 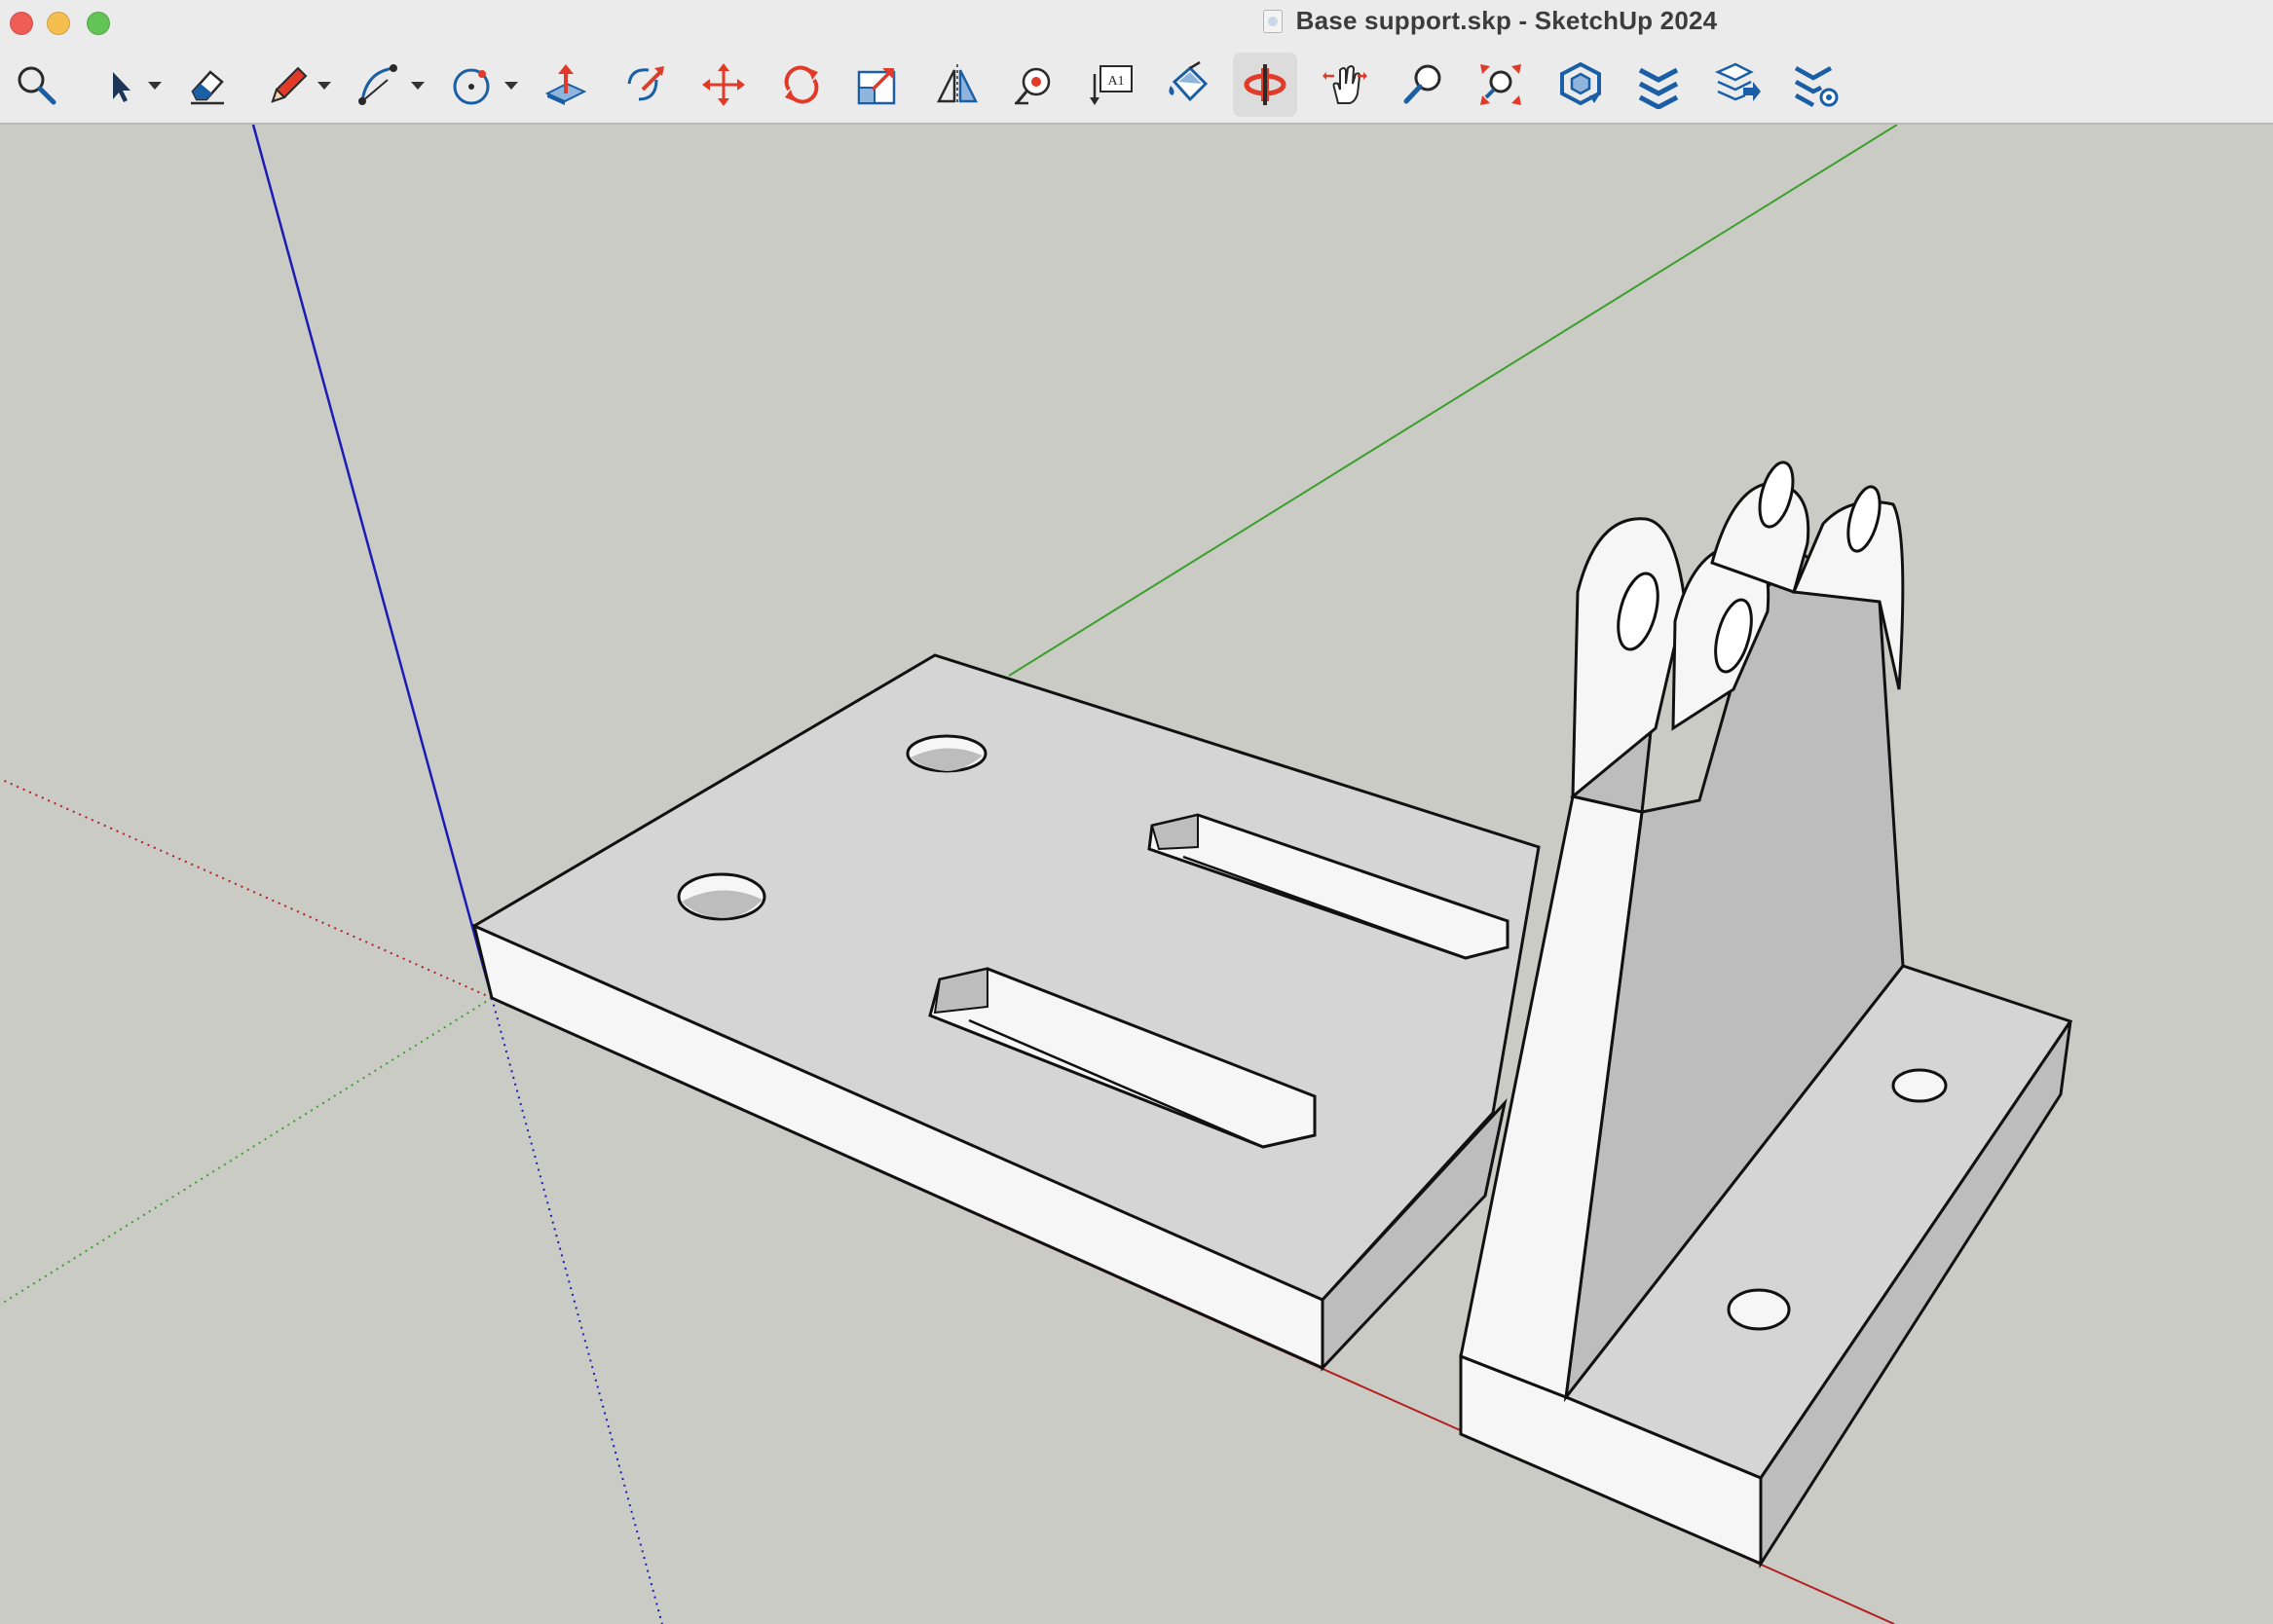 I want to click on select-tool, so click(x=116, y=85).